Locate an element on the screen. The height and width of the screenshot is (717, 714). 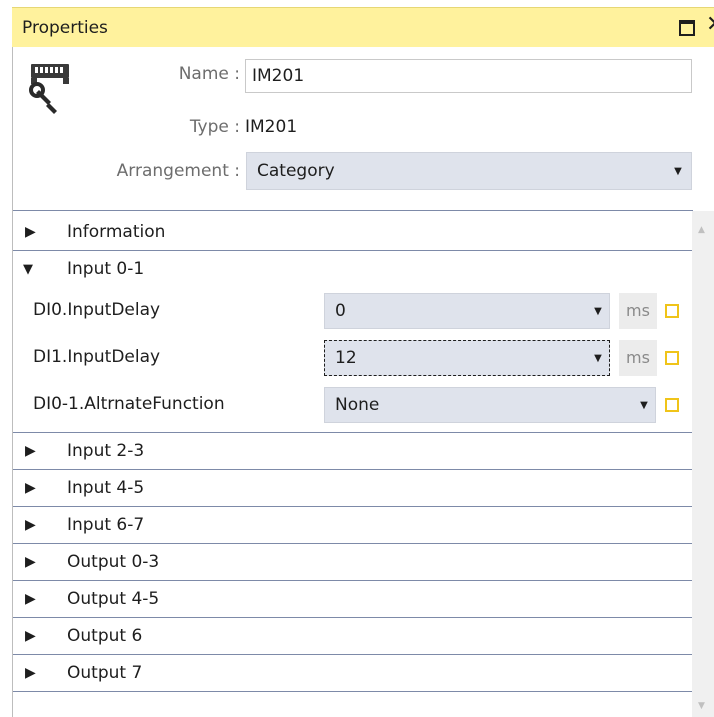
category-label: Output 4-5 is located at coordinates (113, 599).